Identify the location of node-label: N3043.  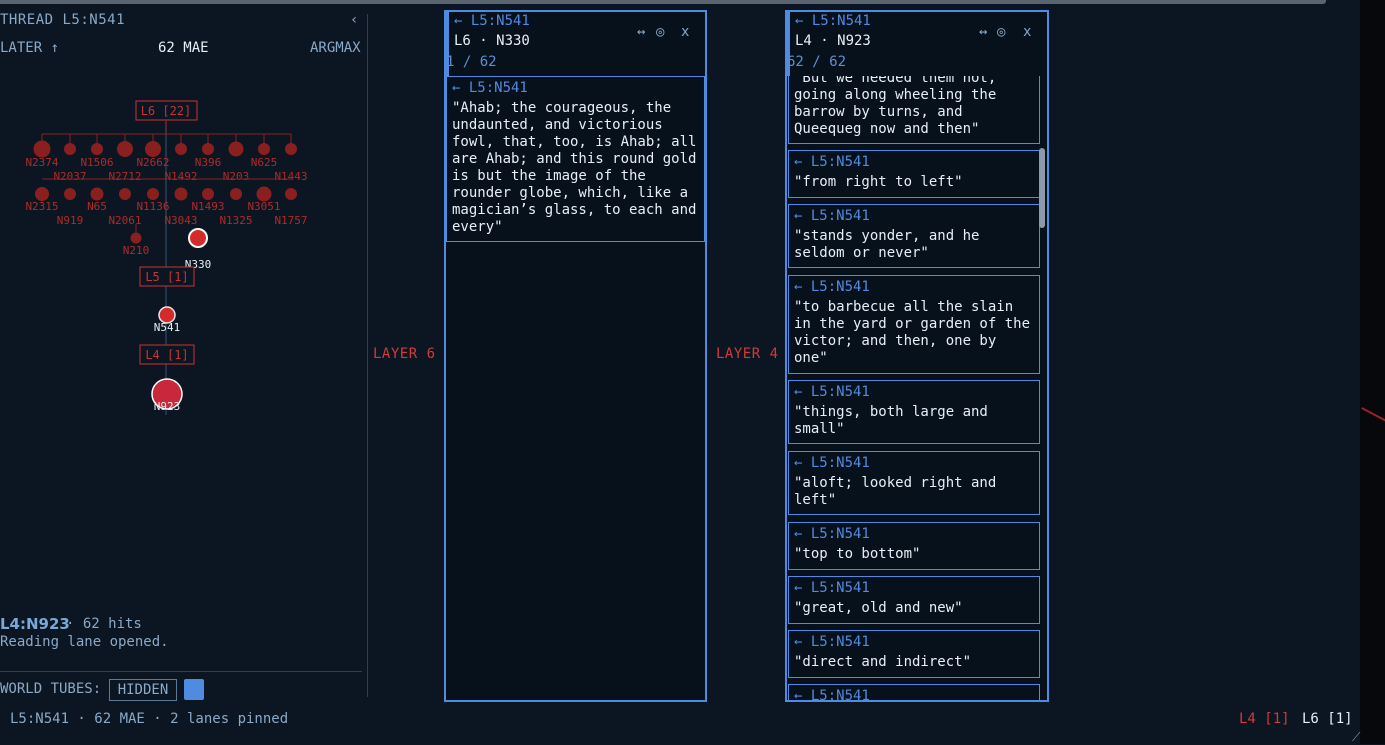
(180, 220).